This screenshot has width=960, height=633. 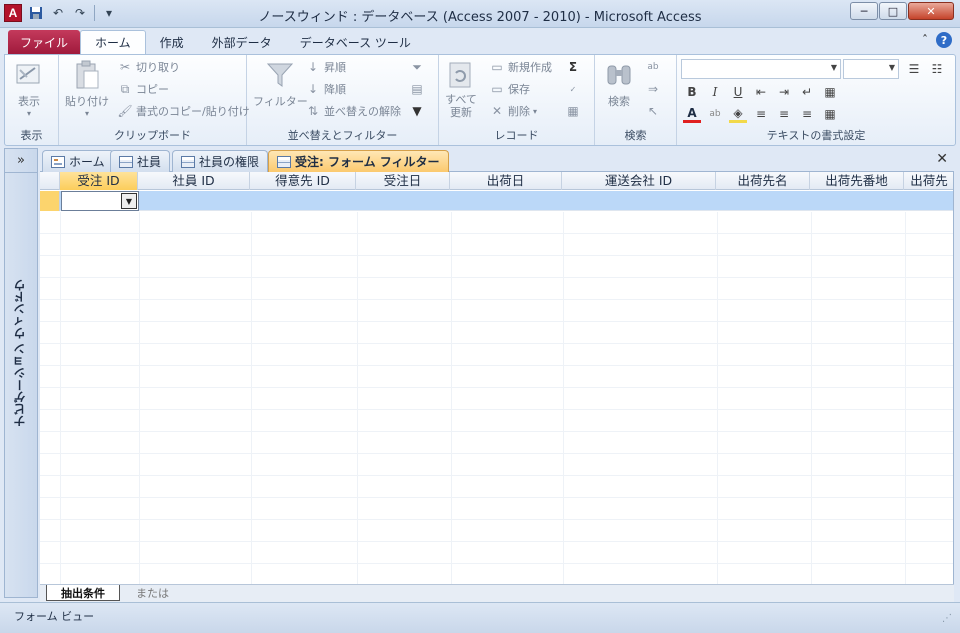 I want to click on tab-home: ホーム, so click(x=113, y=42).